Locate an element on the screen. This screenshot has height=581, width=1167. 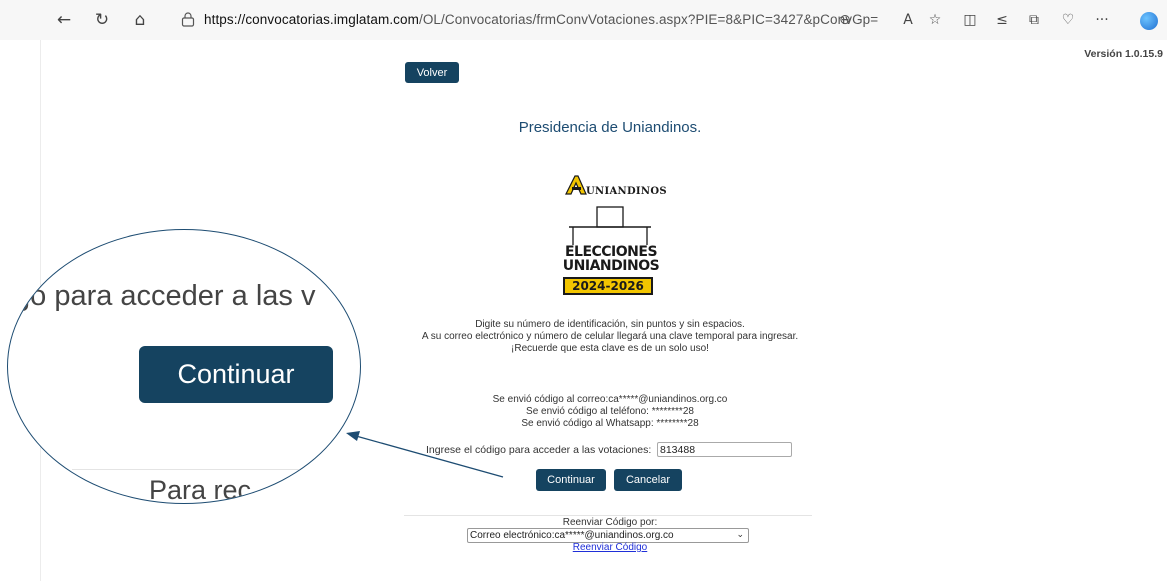
resend-code-link: Reenviar Código is located at coordinates (610, 547).